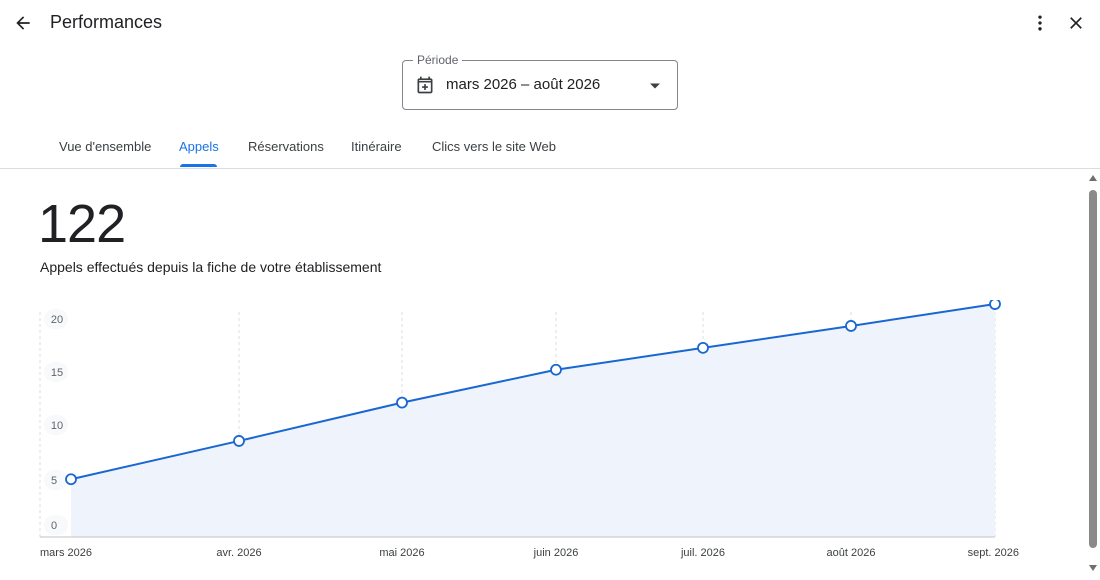 This screenshot has width=1100, height=580. I want to click on scroll-down-arrow-icon, so click(1093, 568).